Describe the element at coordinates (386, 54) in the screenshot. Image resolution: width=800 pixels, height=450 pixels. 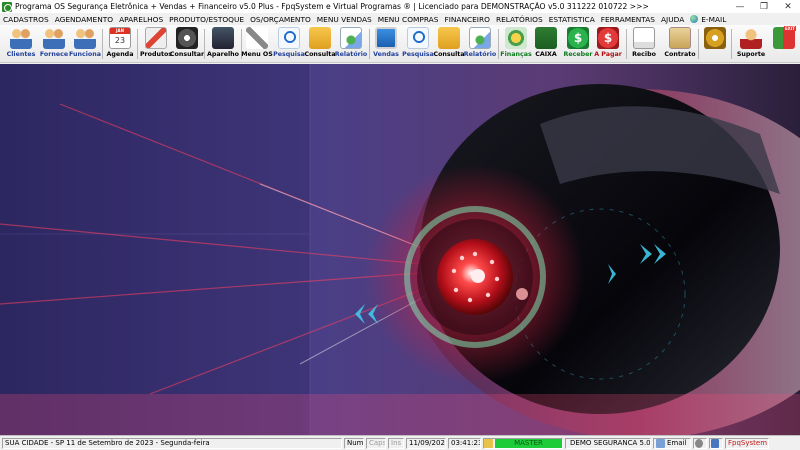
I see `vendas-label: Vendas` at that location.